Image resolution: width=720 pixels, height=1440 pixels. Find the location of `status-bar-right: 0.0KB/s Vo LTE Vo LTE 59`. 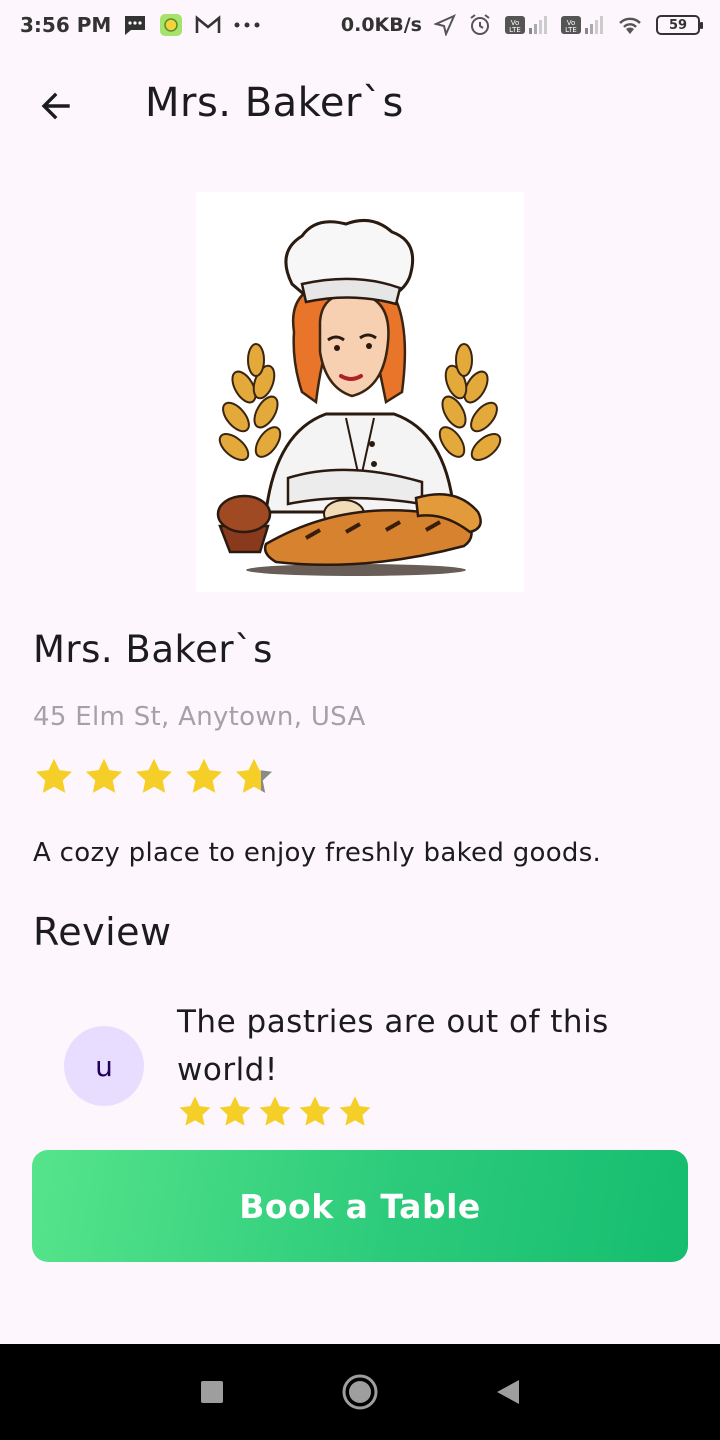

status-bar-right: 0.0KB/s Vo LTE Vo LTE 59 is located at coordinates (521, 25).